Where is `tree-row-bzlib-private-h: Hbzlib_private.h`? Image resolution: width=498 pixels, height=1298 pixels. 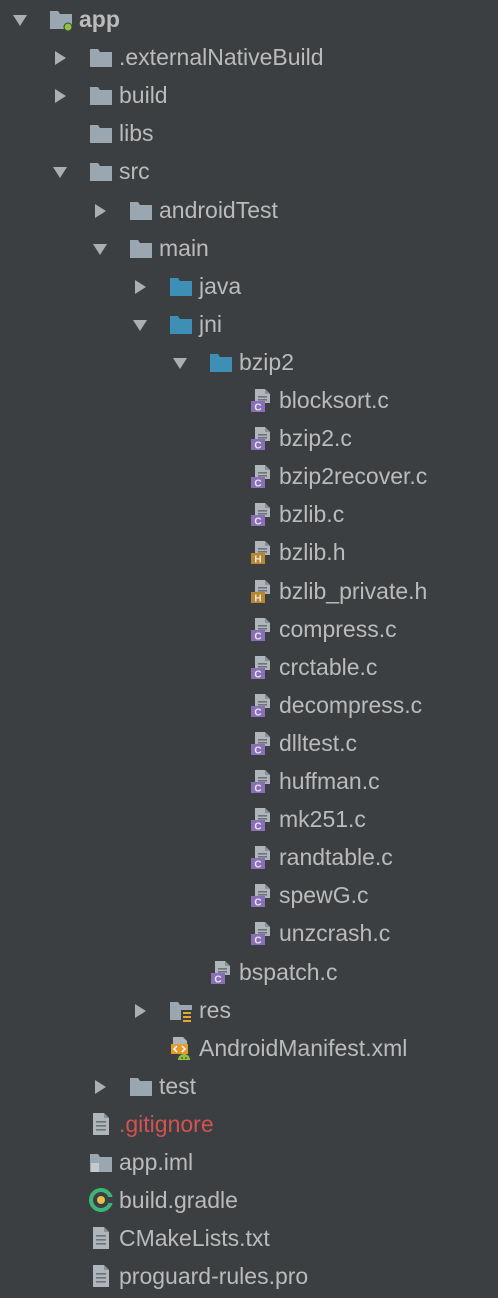 tree-row-bzlib-private-h: Hbzlib_private.h is located at coordinates (249, 591).